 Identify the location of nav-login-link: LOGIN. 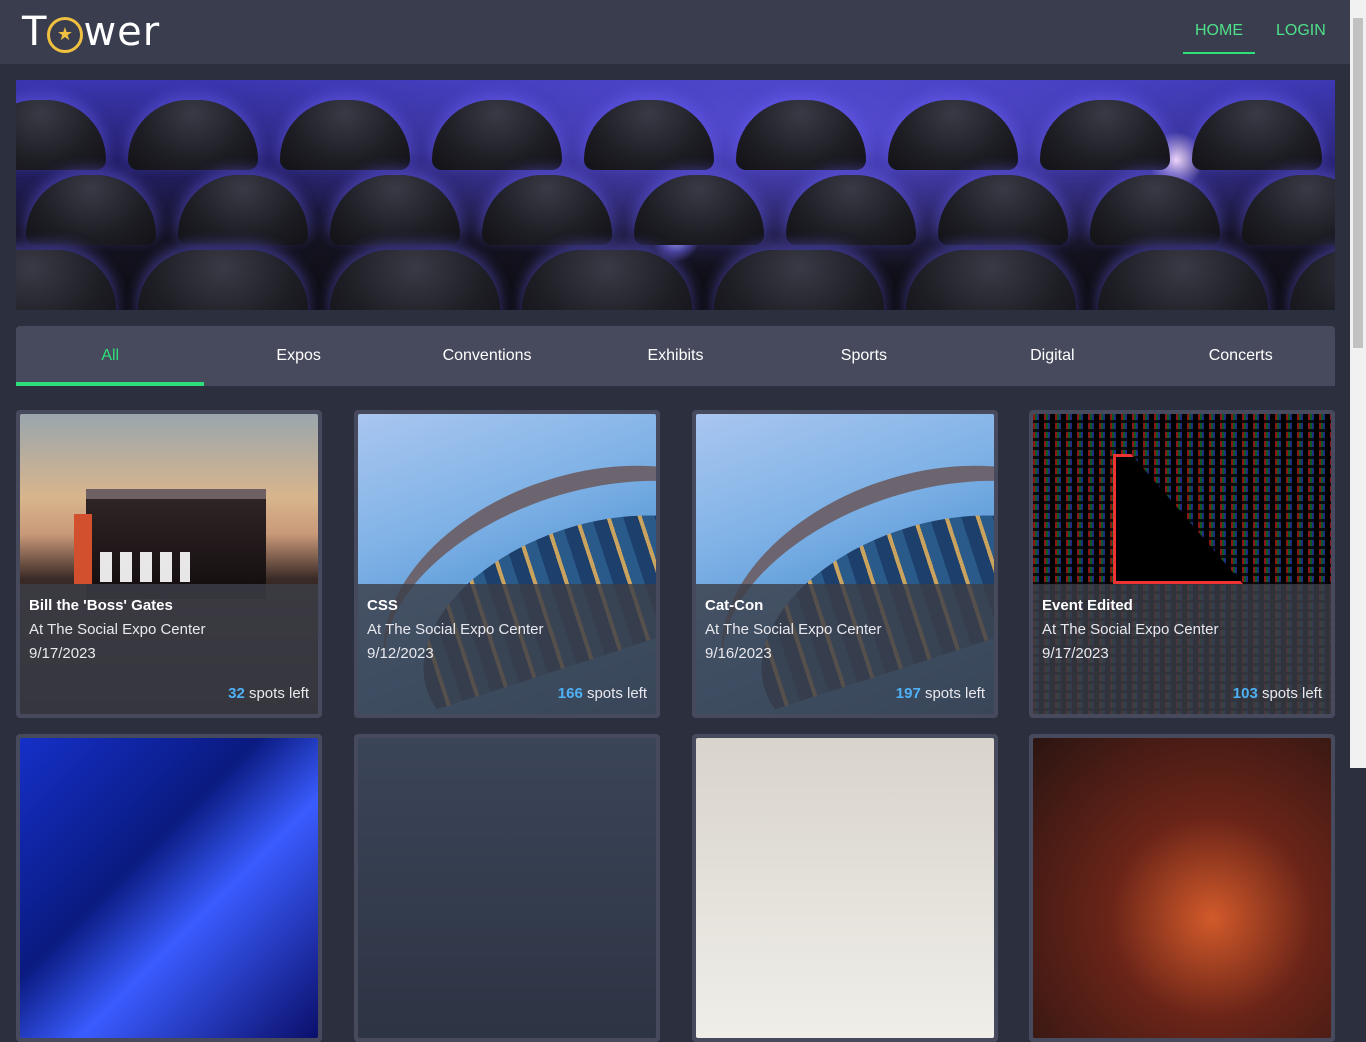
(1301, 37).